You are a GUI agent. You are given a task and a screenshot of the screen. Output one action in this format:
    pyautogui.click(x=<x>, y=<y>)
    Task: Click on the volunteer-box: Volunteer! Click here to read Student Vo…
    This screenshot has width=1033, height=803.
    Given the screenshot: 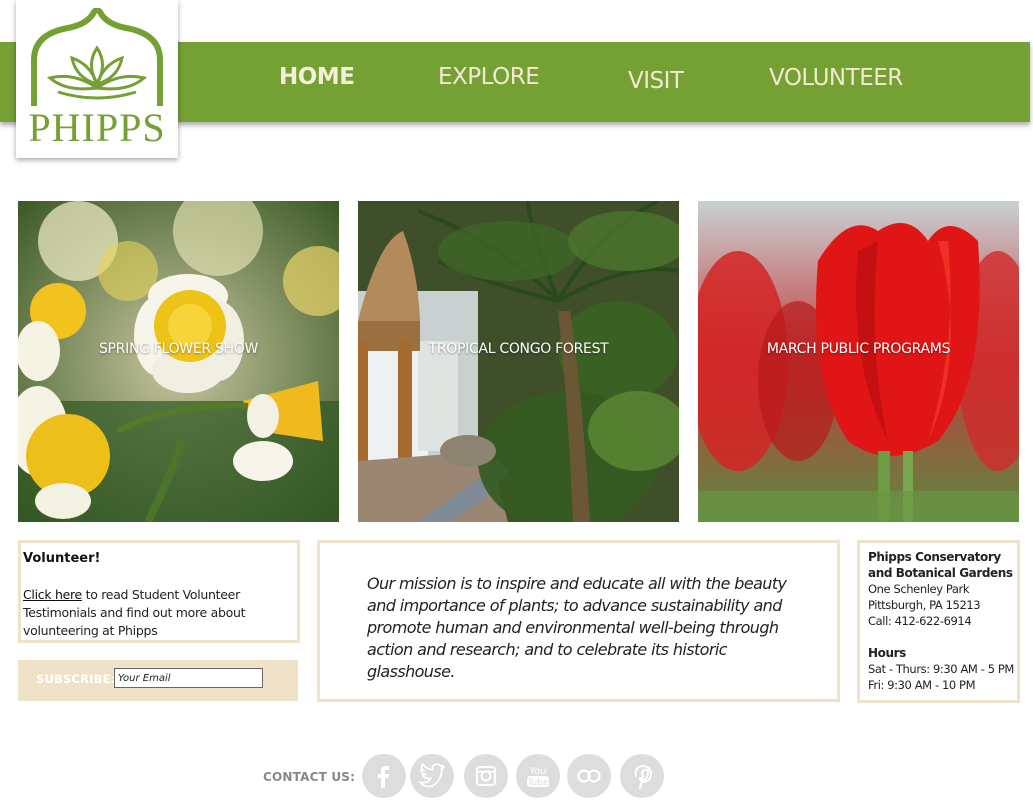 What is the action you would take?
    pyautogui.click(x=159, y=591)
    